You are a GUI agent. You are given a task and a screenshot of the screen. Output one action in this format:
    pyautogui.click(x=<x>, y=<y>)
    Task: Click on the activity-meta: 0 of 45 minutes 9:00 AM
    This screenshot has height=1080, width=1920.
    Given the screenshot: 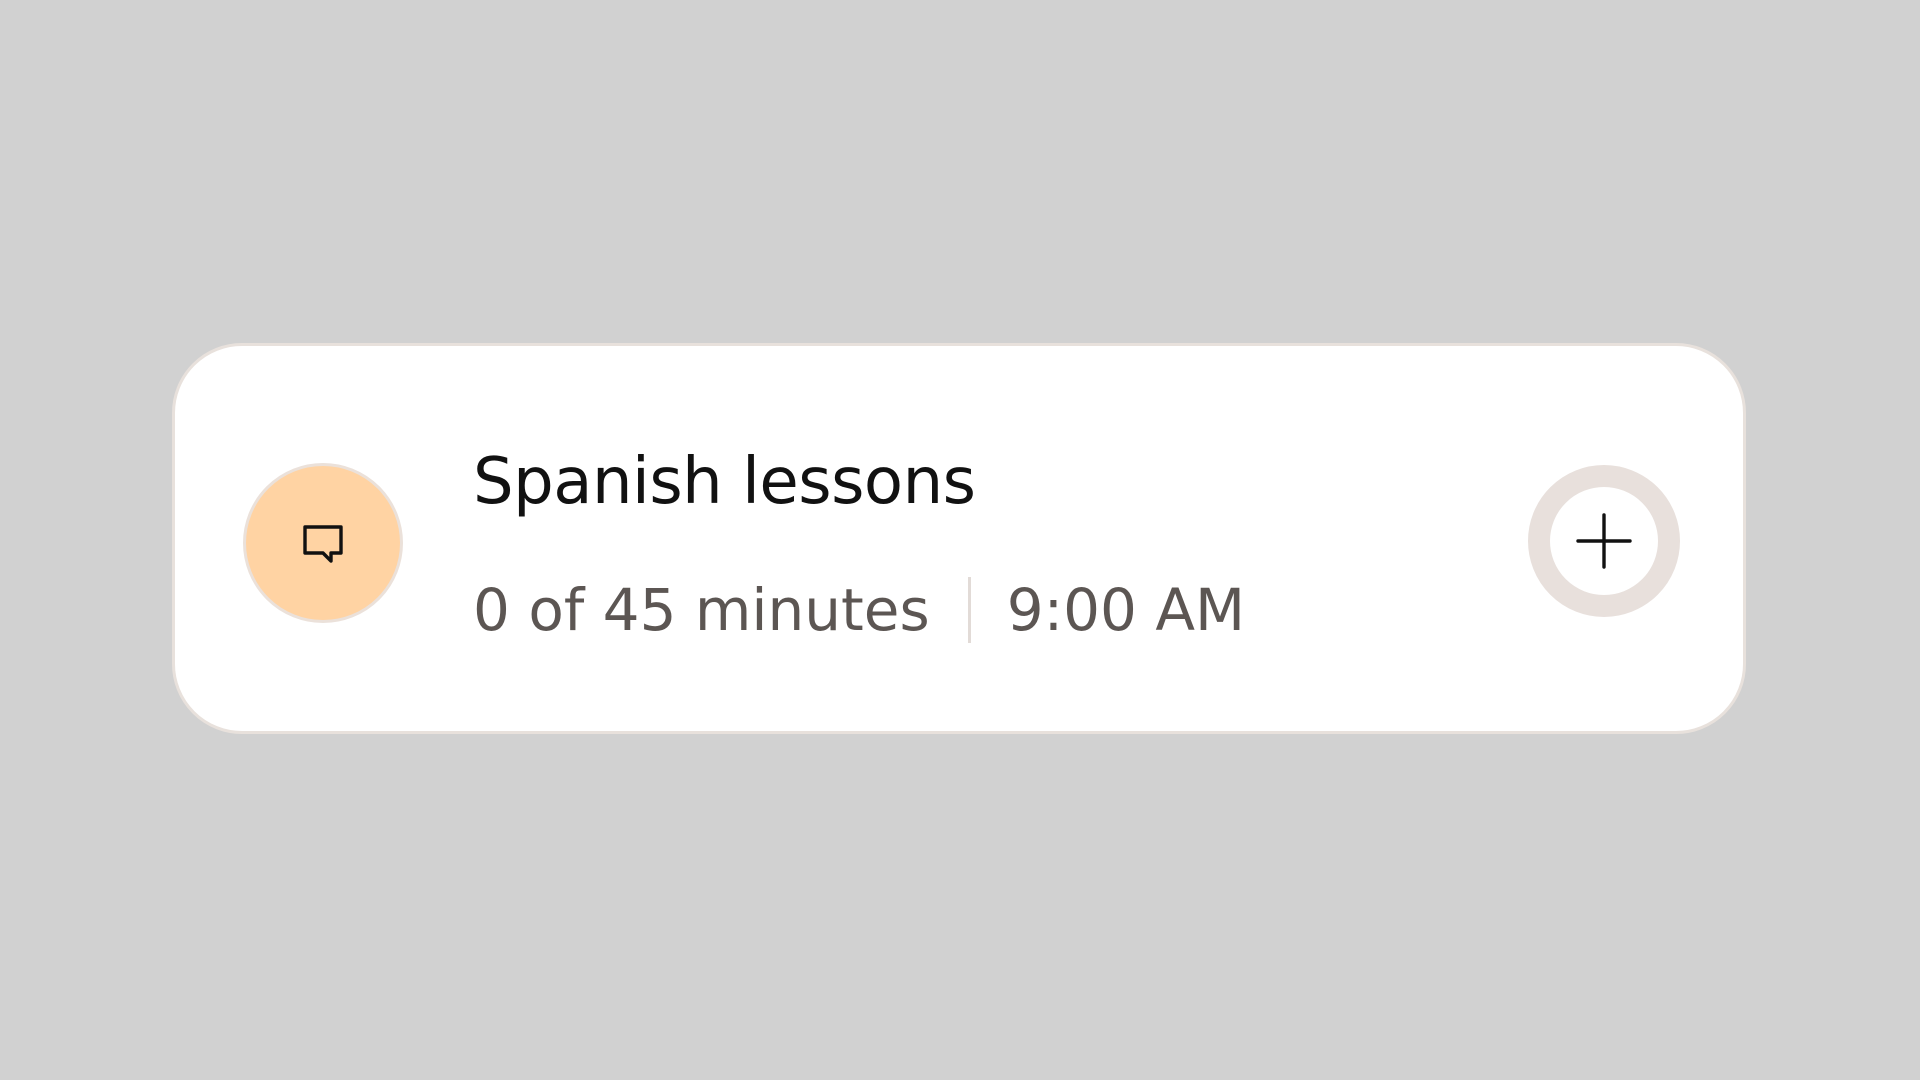 What is the action you would take?
    pyautogui.click(x=859, y=610)
    